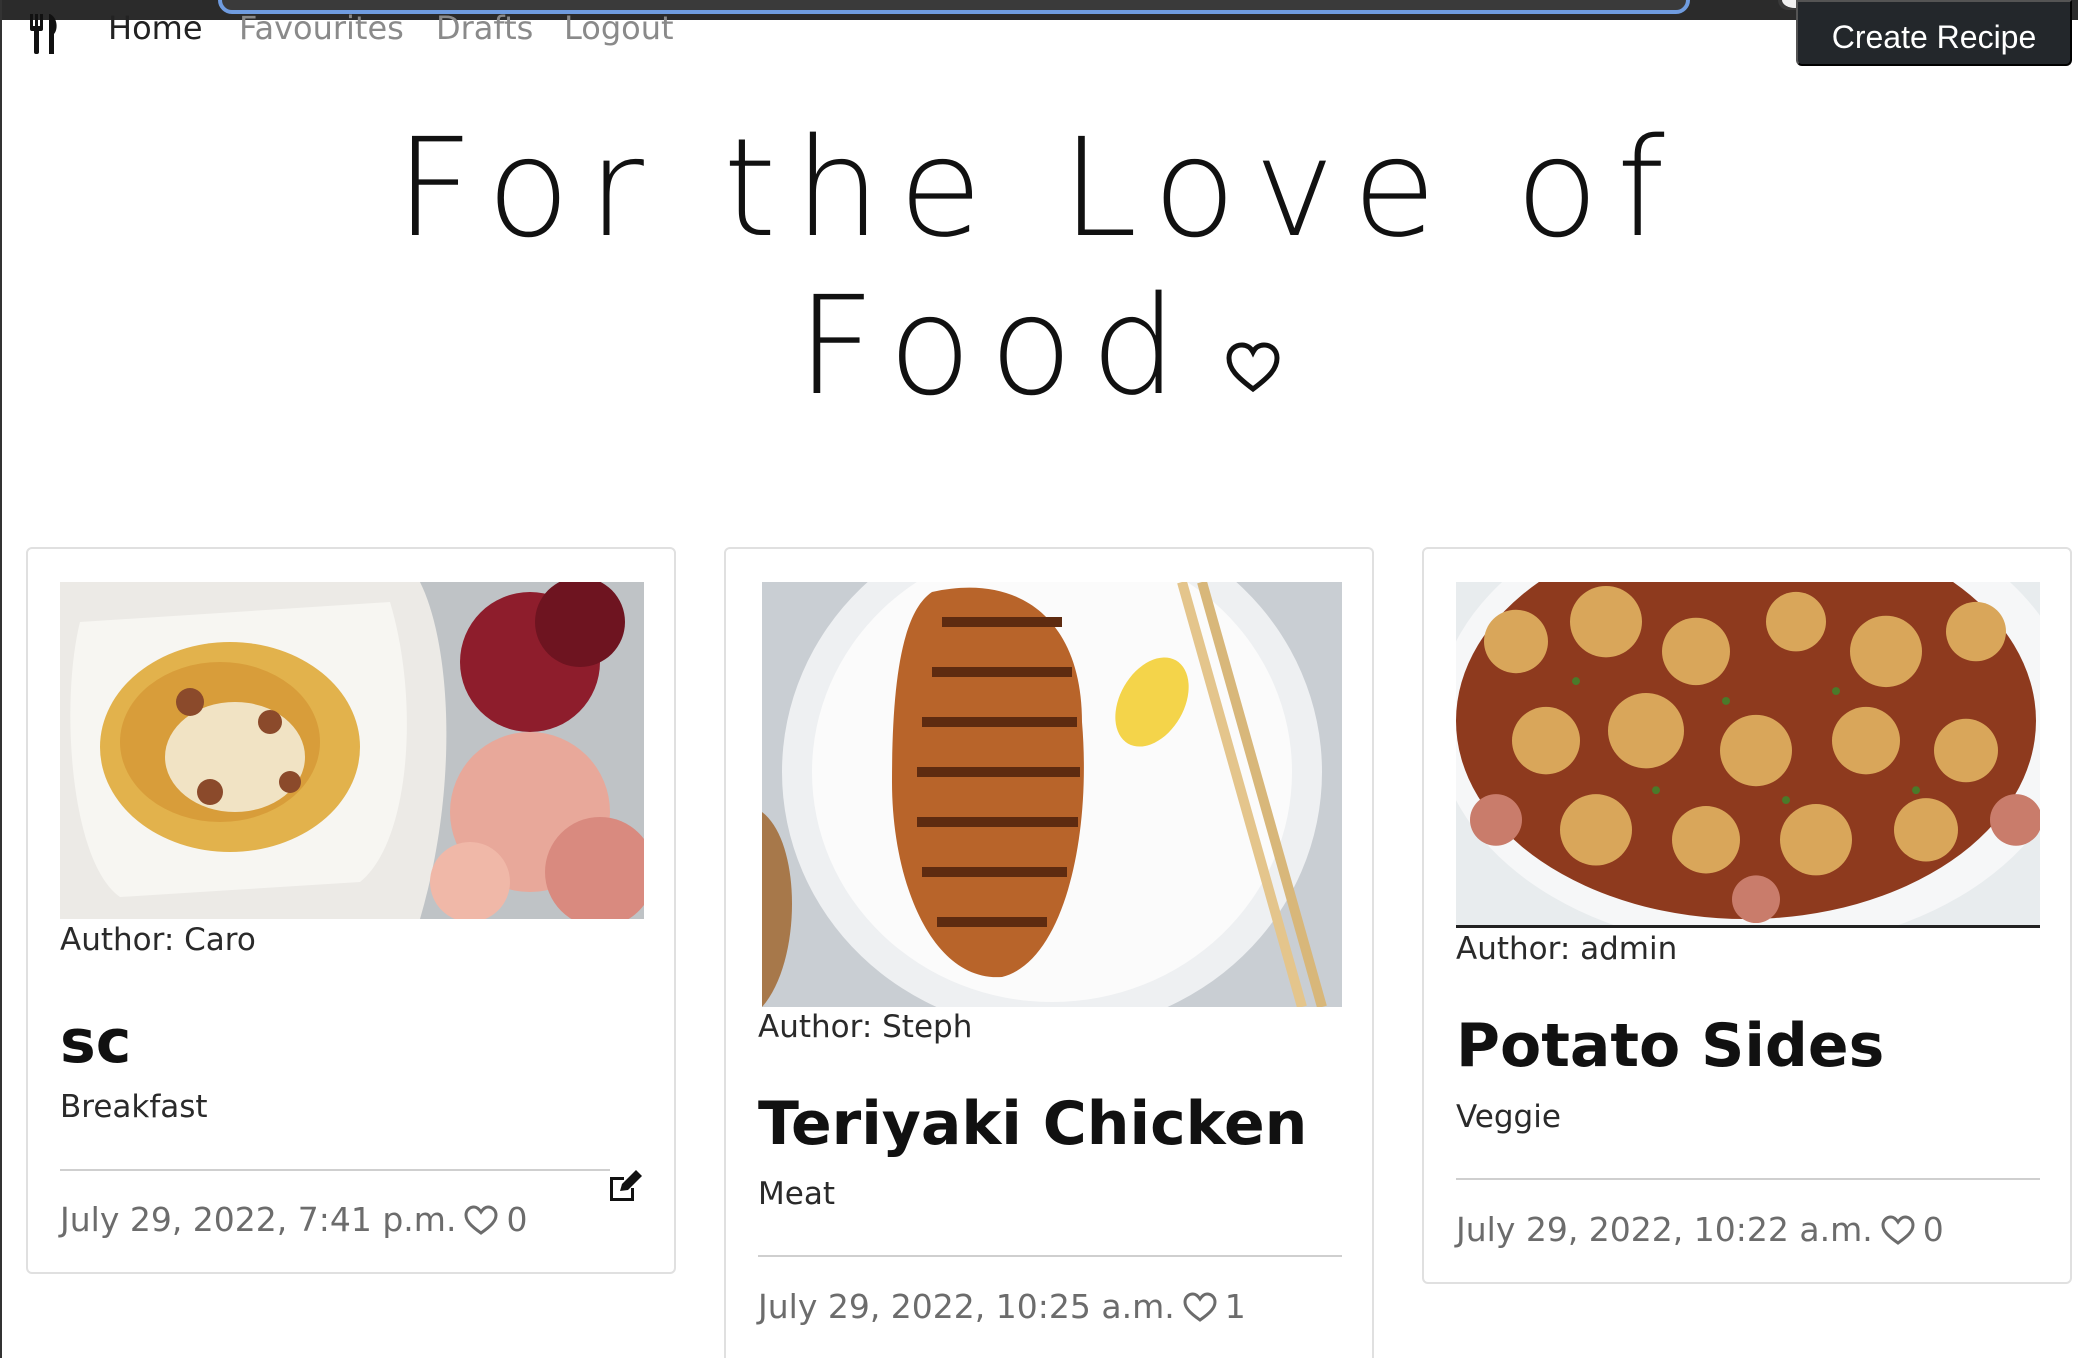 This screenshot has height=1358, width=2078. What do you see at coordinates (352, 750) in the screenshot?
I see `pasta-carbonara-photo` at bounding box center [352, 750].